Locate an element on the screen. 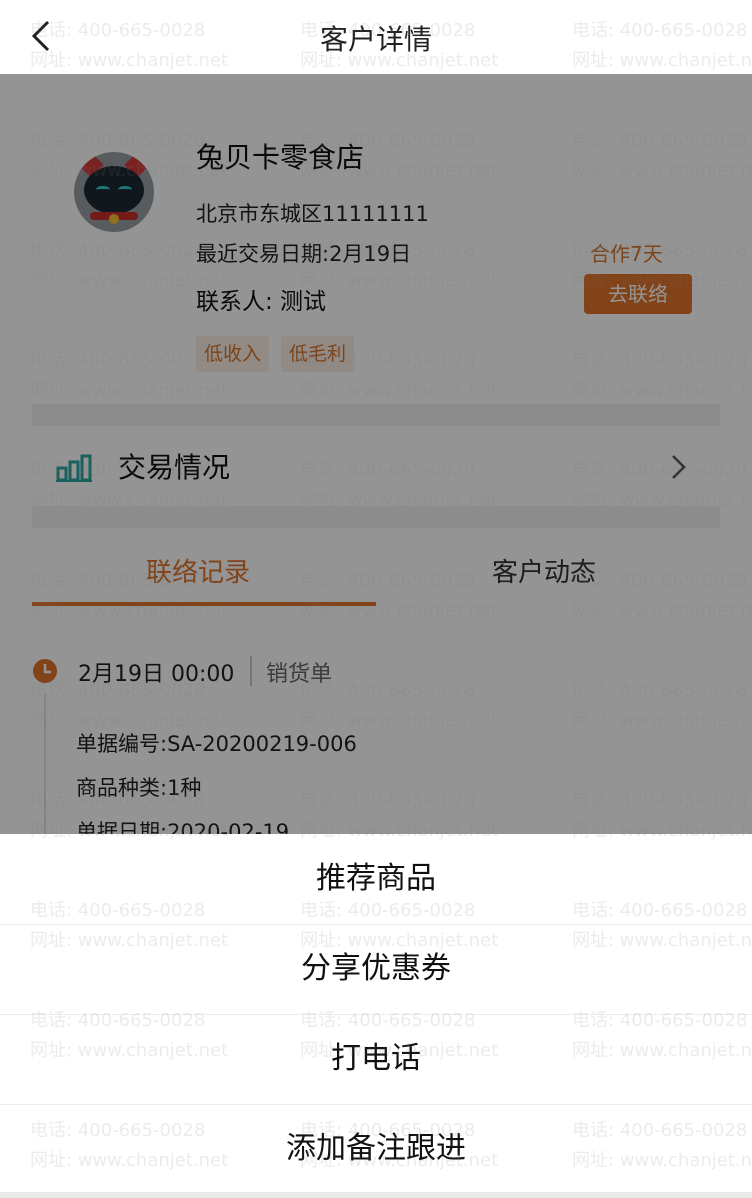 The width and height of the screenshot is (752, 1198). recommend-goods-button: 推荐商品 is located at coordinates (376, 879).